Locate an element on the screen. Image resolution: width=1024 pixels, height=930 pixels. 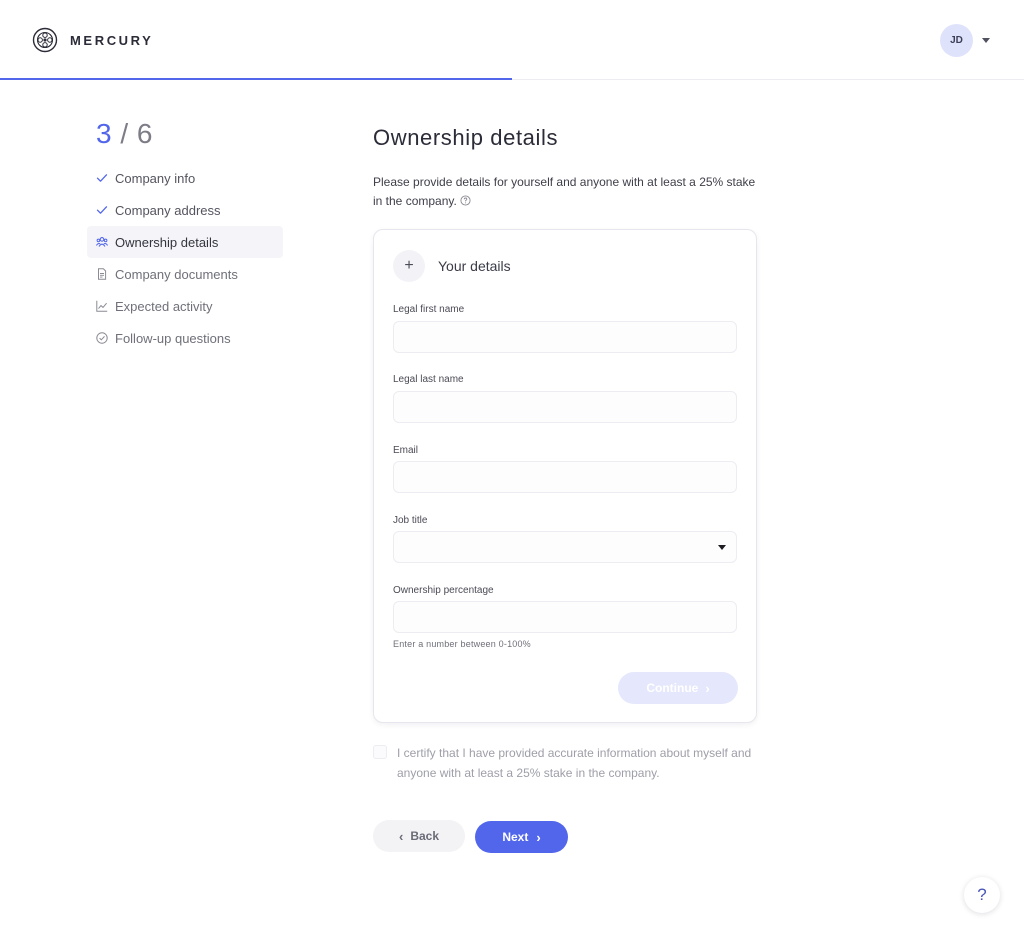
step-company-info: Company info is located at coordinates (185, 178).